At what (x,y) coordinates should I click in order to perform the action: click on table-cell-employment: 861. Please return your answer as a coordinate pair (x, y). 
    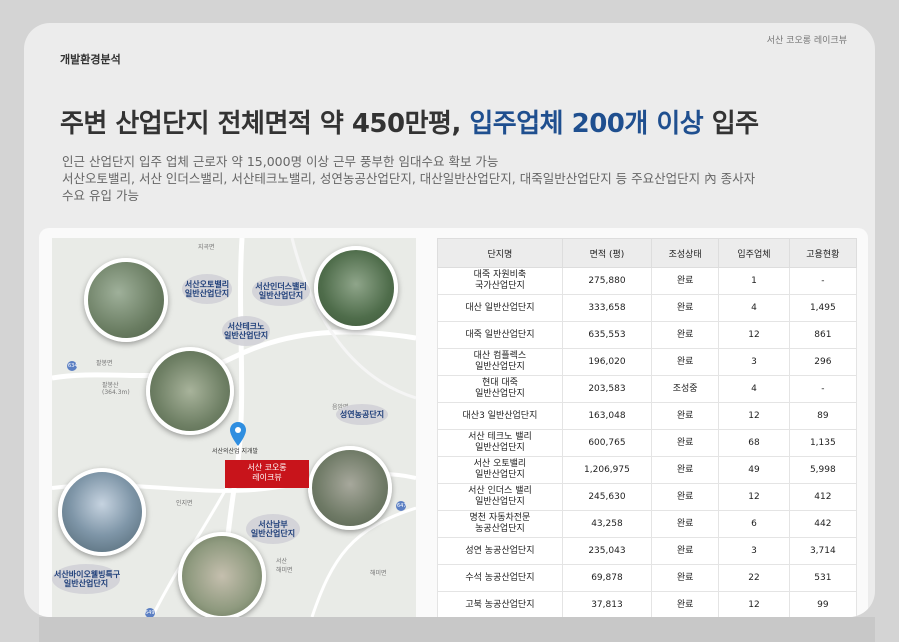
    Looking at the image, I should click on (822, 335).